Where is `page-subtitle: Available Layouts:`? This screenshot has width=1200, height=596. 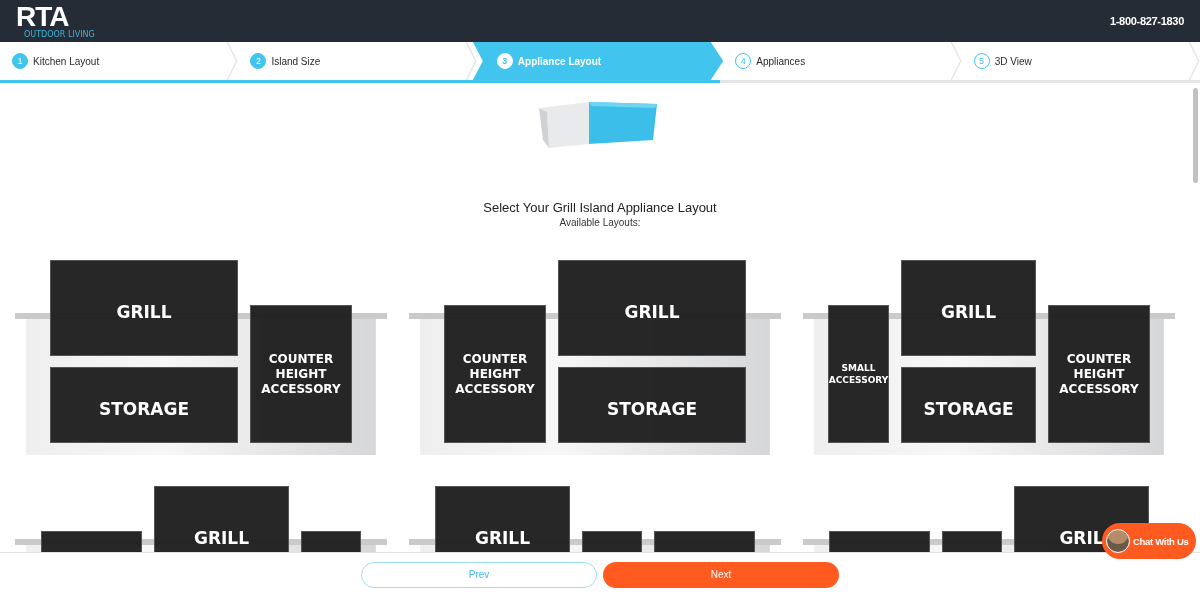
page-subtitle: Available Layouts: is located at coordinates (600, 222).